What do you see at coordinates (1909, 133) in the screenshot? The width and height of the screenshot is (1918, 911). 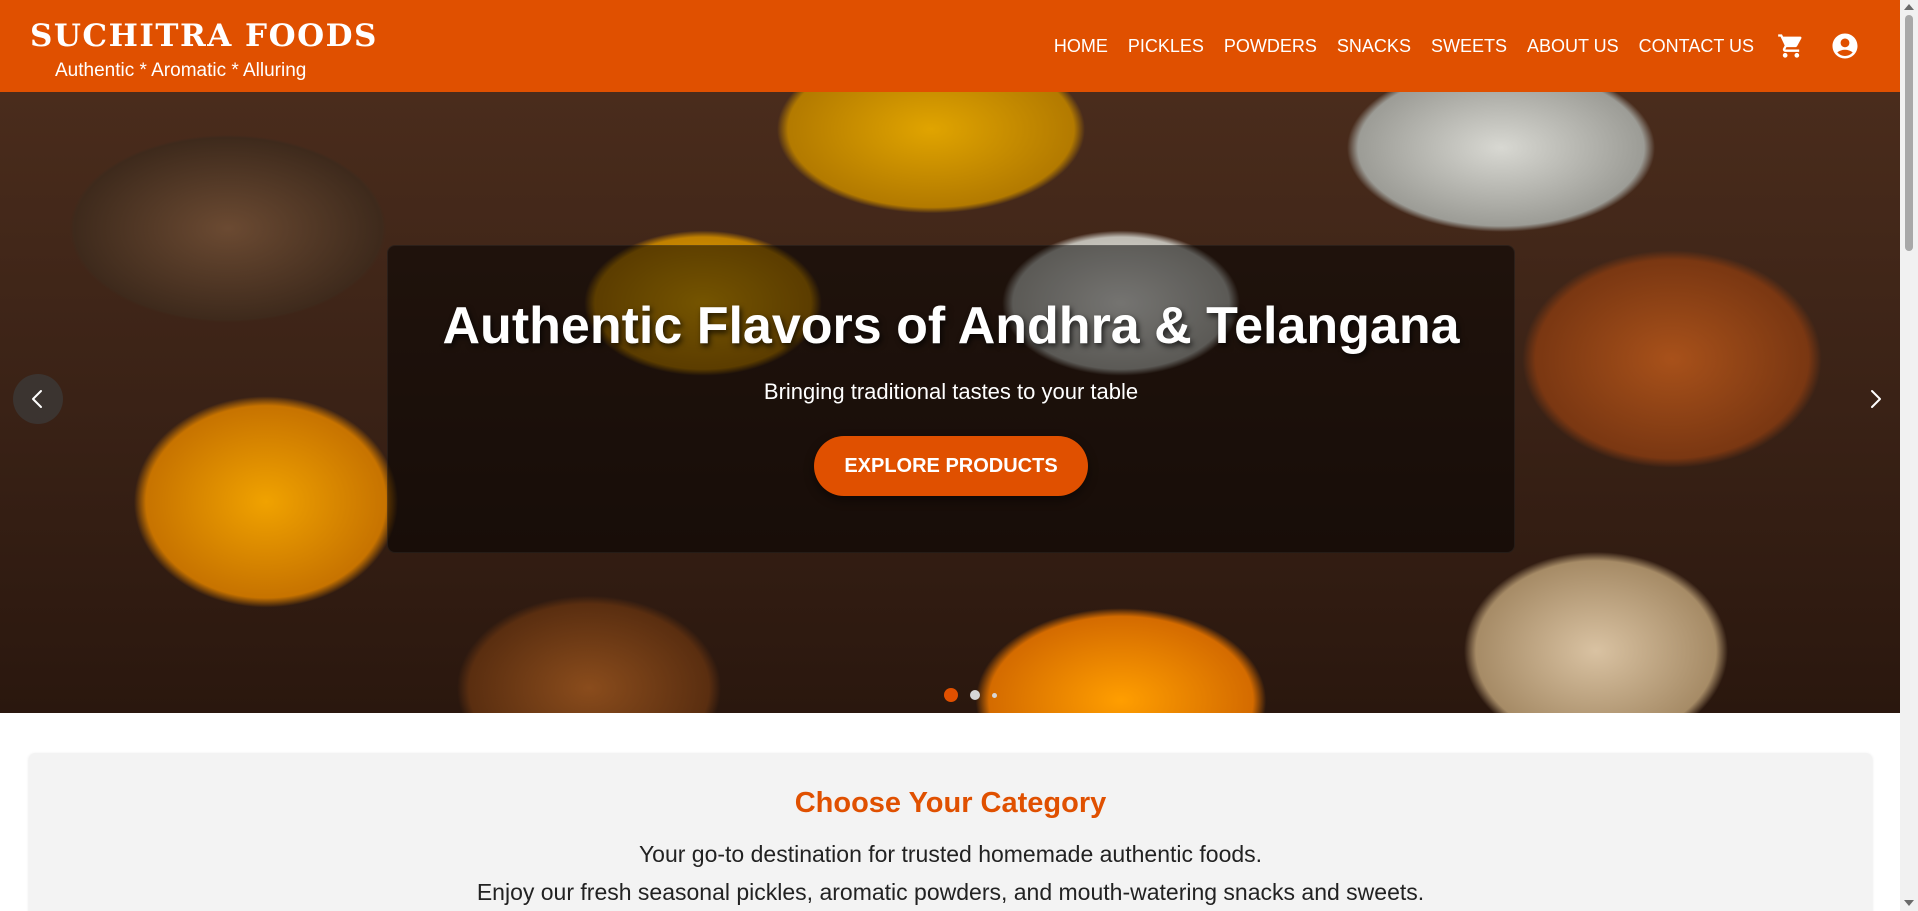 I see `scrollbar-thumb` at bounding box center [1909, 133].